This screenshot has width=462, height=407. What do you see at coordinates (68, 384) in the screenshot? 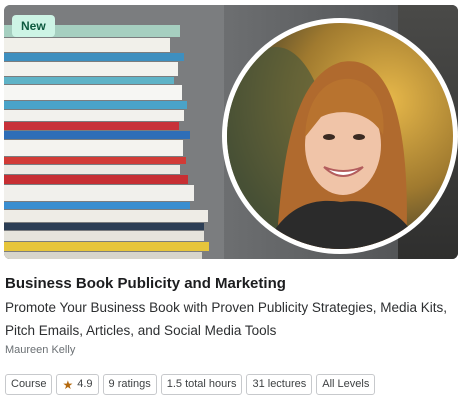
I see `star-icon: ★` at bounding box center [68, 384].